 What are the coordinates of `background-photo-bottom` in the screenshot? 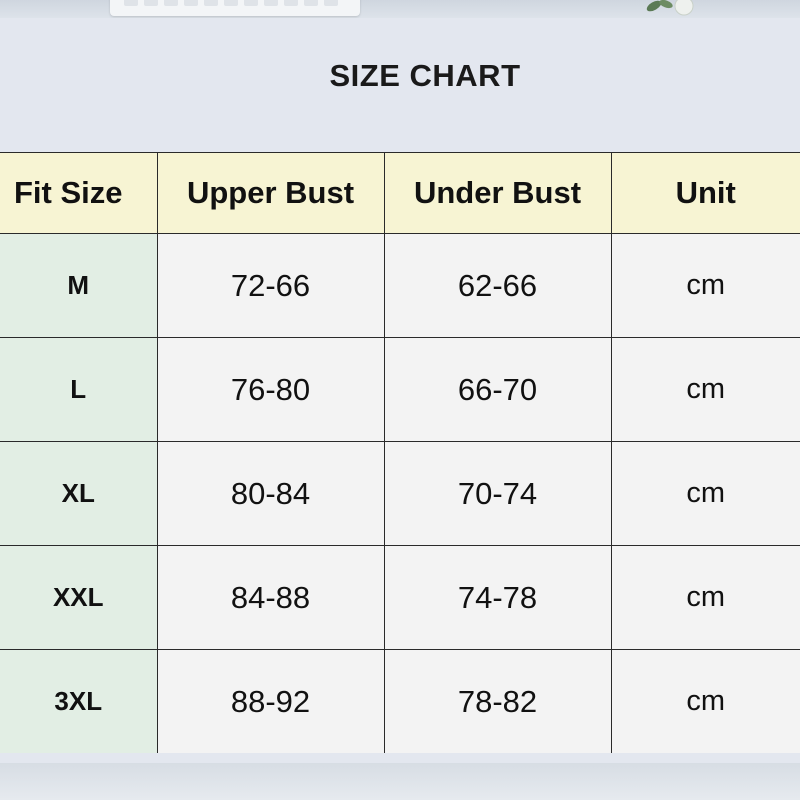 It's located at (400, 781).